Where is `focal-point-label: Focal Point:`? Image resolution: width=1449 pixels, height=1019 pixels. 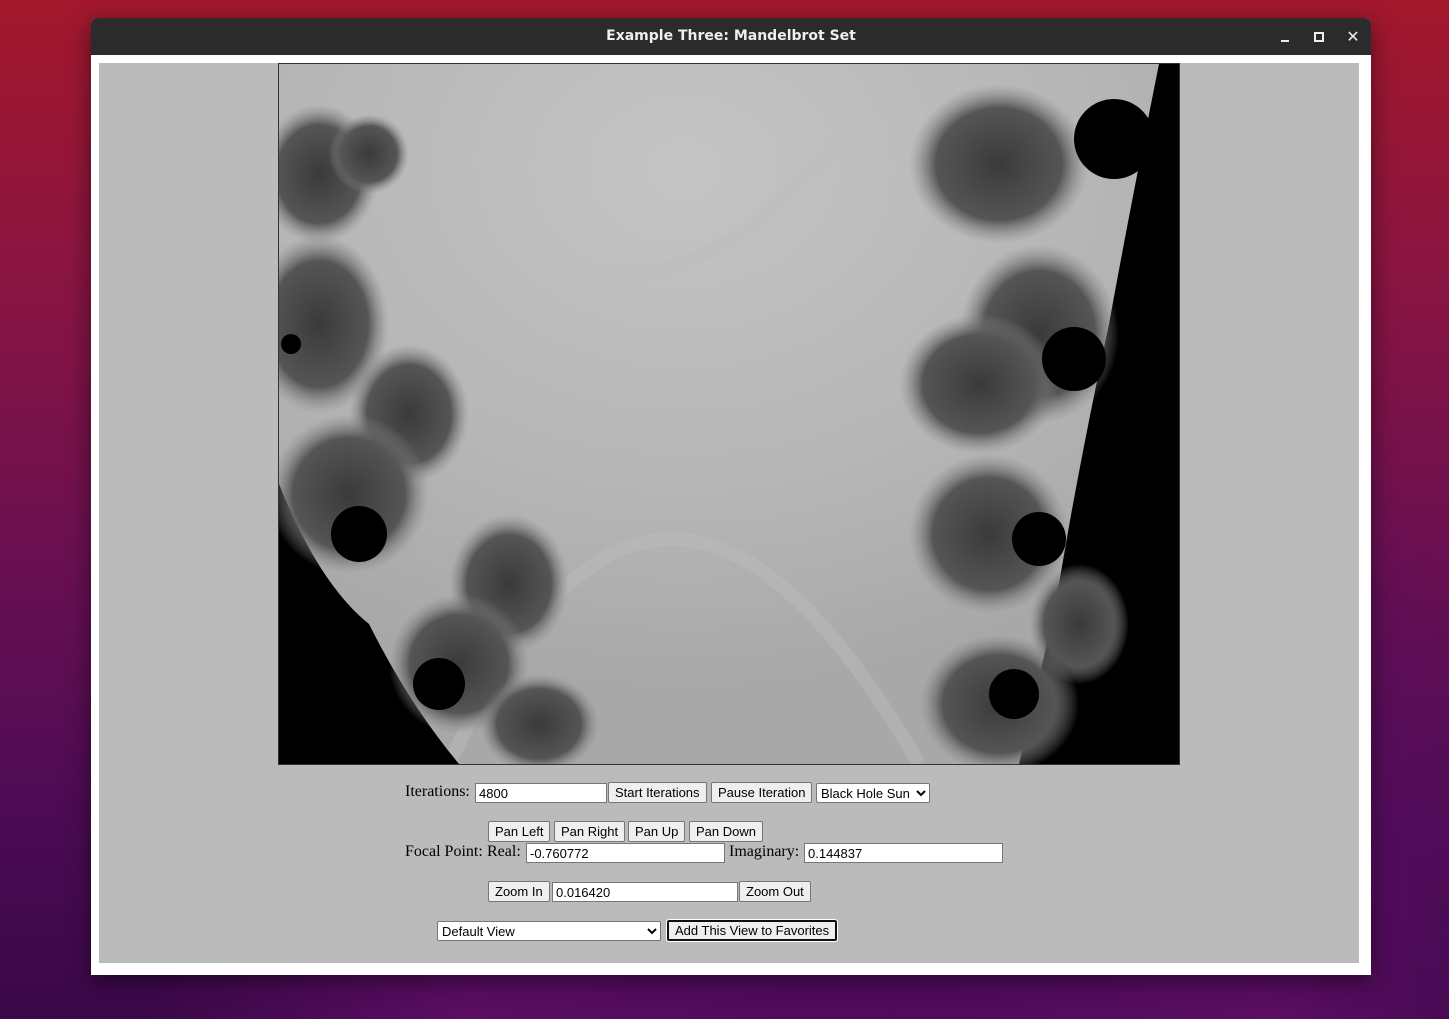 focal-point-label: Focal Point: is located at coordinates (444, 851).